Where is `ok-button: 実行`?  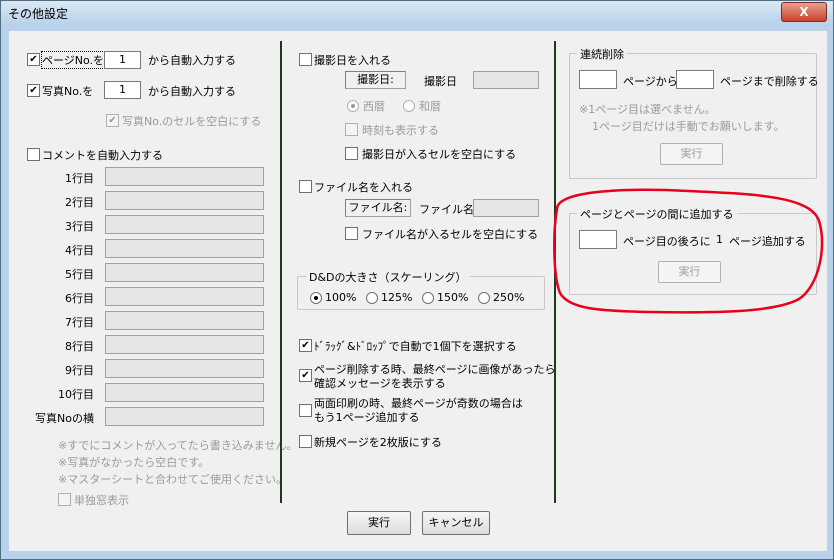 ok-button: 実行 is located at coordinates (379, 523).